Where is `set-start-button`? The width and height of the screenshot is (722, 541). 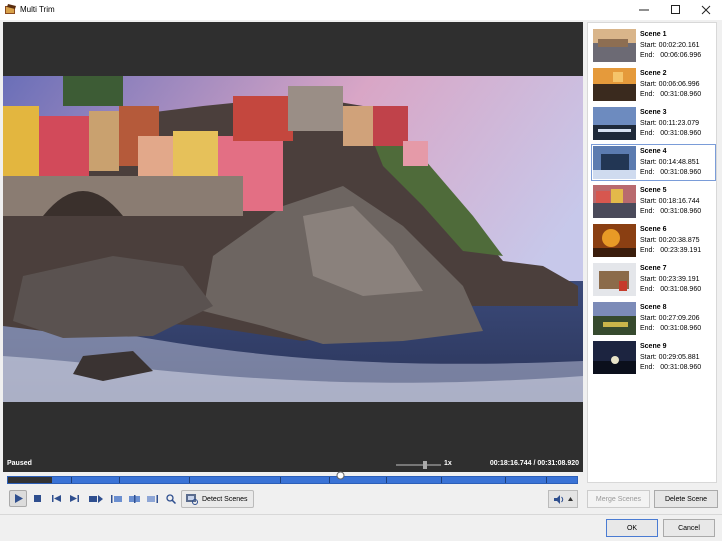 set-start-button is located at coordinates (116, 498).